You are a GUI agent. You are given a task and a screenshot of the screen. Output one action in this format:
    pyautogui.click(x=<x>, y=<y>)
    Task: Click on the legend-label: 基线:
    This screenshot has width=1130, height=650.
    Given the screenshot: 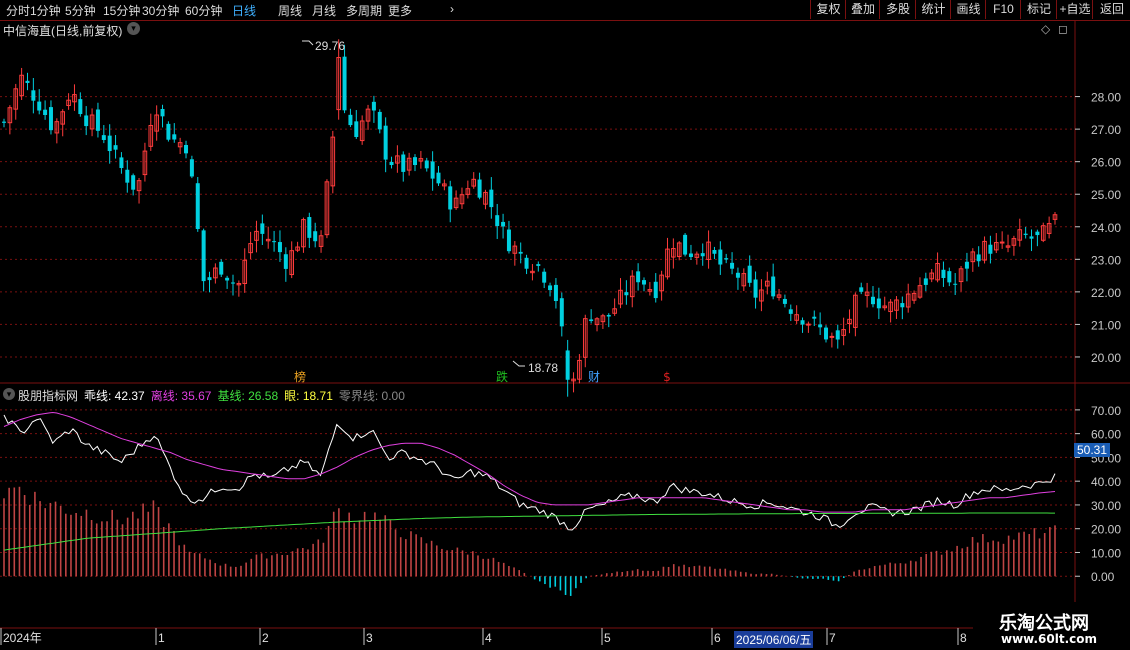 What is the action you would take?
    pyautogui.click(x=231, y=396)
    